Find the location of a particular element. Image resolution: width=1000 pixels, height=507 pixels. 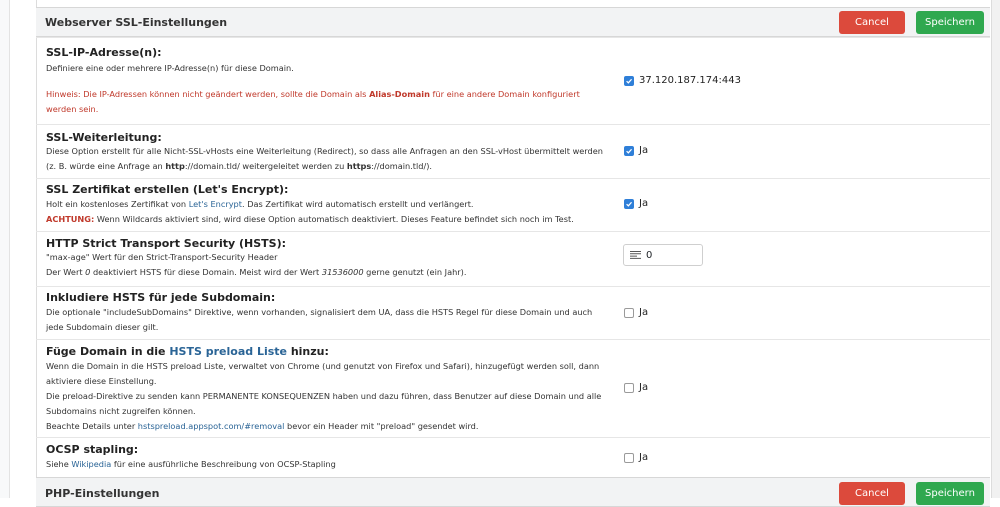

hsts-preload-list-link: HSTS preload Liste is located at coordinates (228, 351).